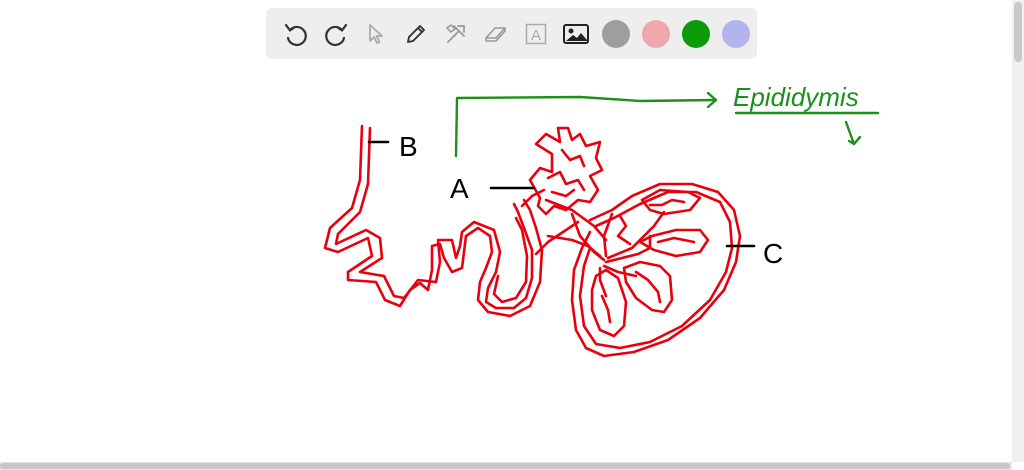  Describe the element at coordinates (459, 188) in the screenshot. I see `label-a: A` at that location.